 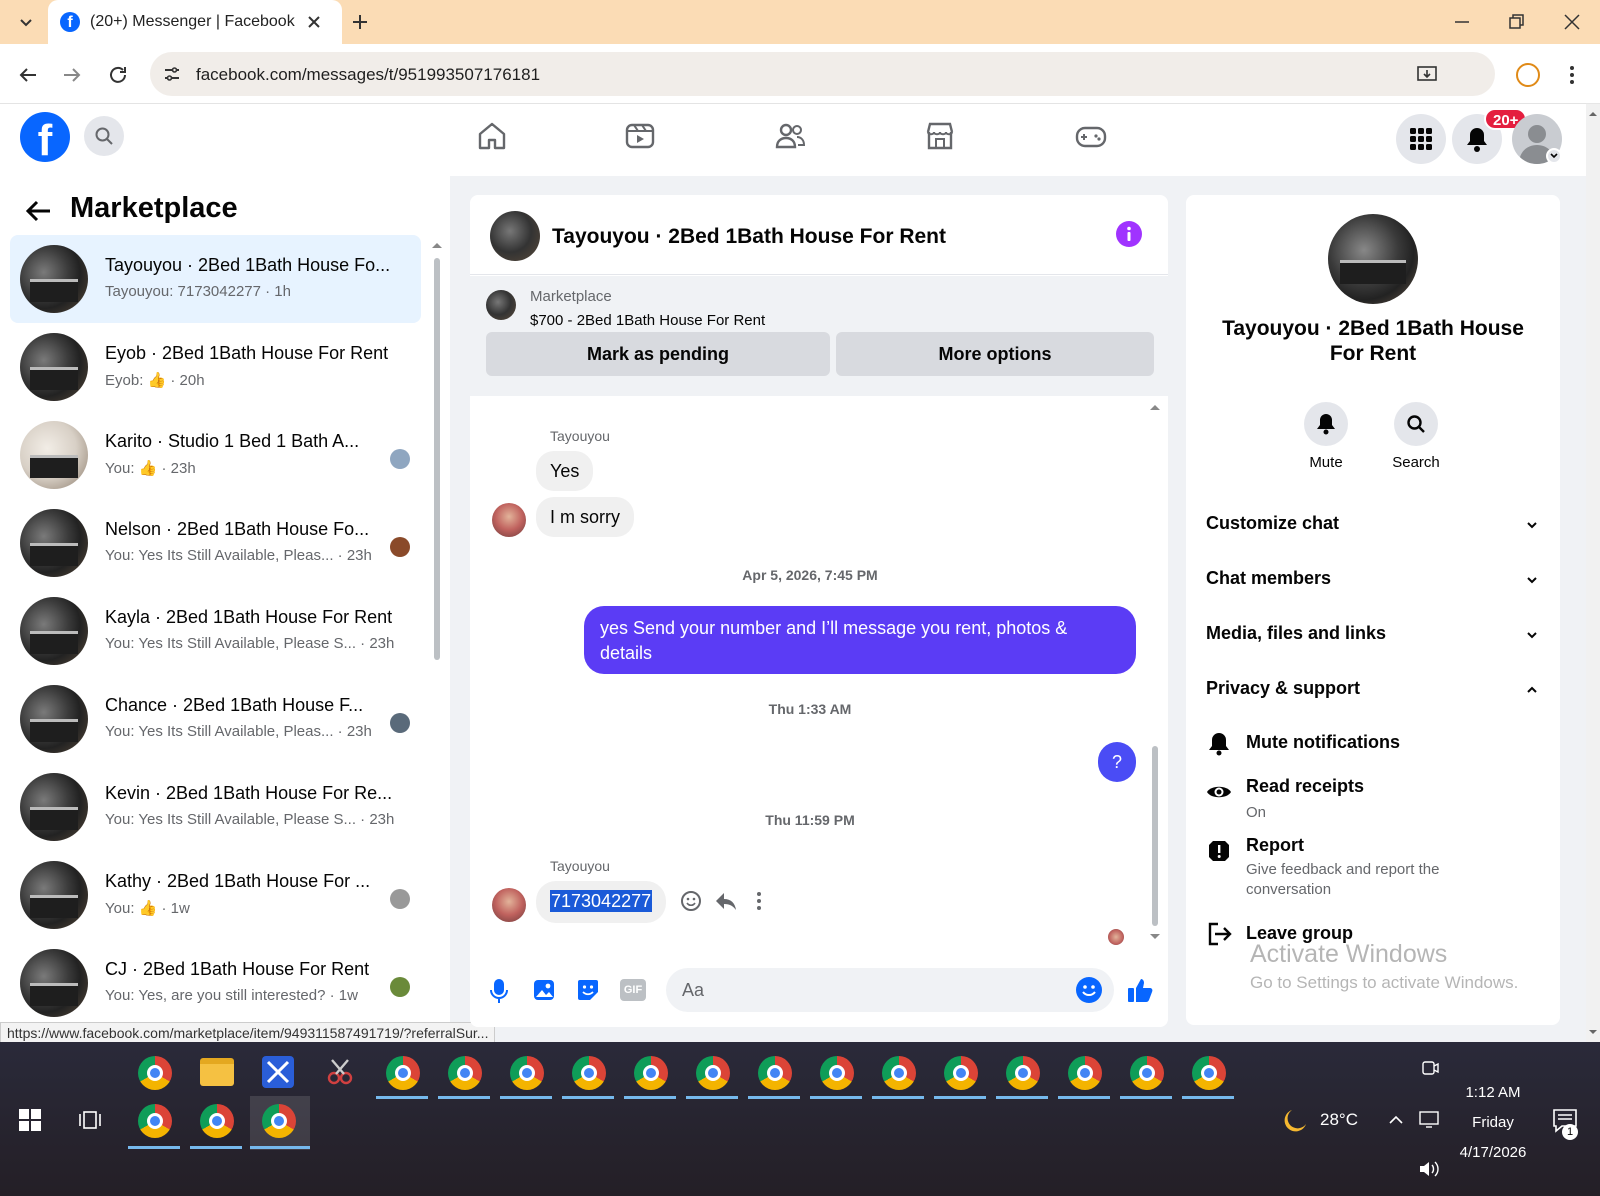 What do you see at coordinates (340, 1072) in the screenshot?
I see `snipping-tool-icon` at bounding box center [340, 1072].